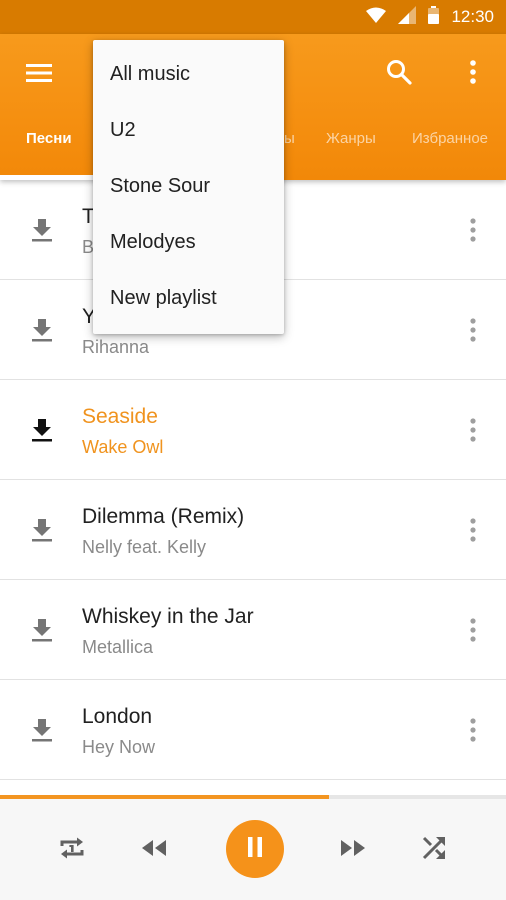 The image size is (506, 900). What do you see at coordinates (253, 17) in the screenshot?
I see `status-bar: 12:30` at bounding box center [253, 17].